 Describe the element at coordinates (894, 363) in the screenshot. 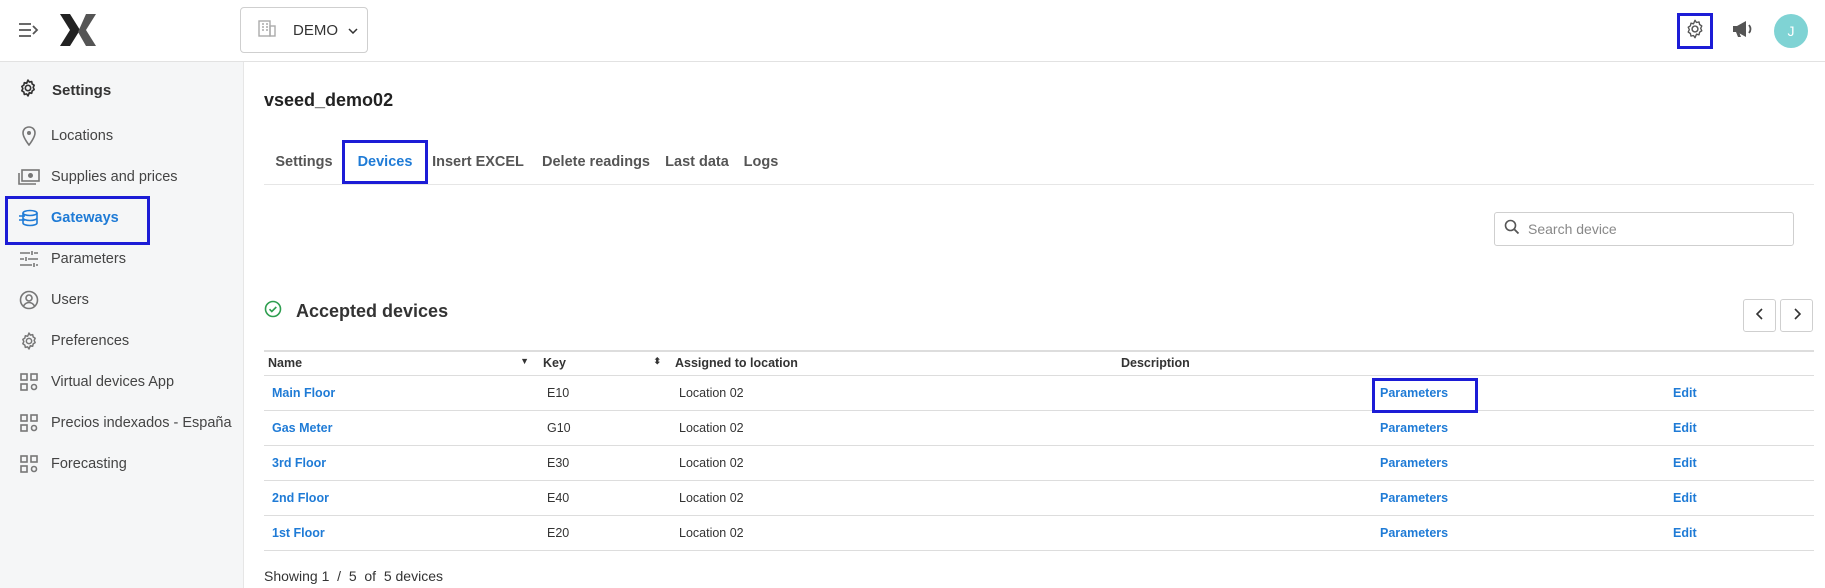

I see `col-location: Assigned to location` at that location.